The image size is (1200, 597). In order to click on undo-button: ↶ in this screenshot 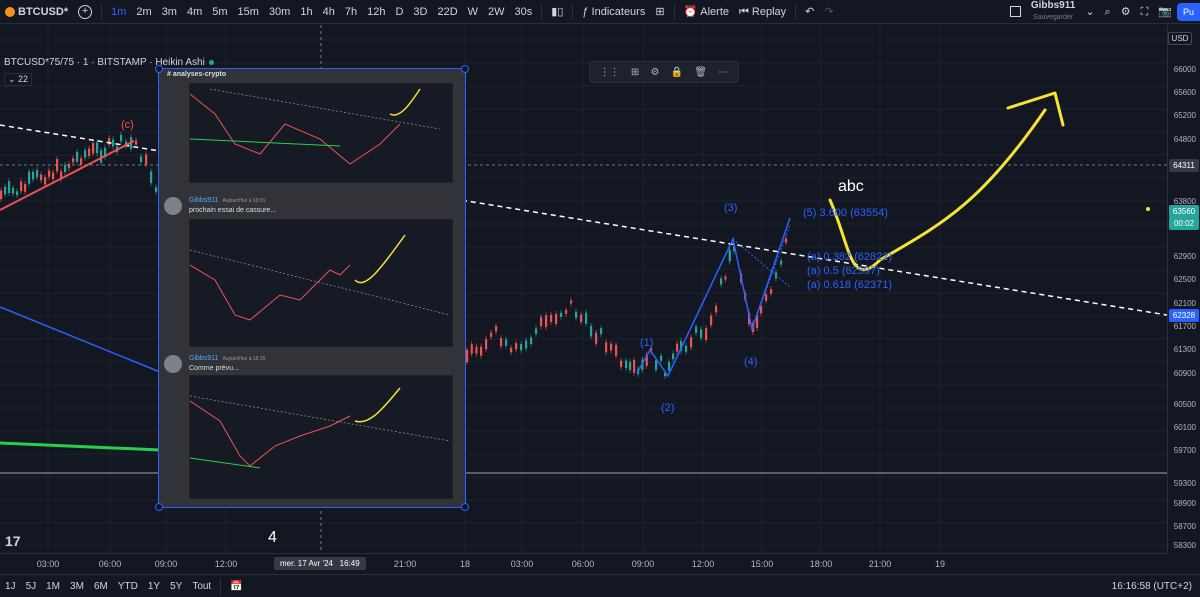, I will do `click(809, 12)`.